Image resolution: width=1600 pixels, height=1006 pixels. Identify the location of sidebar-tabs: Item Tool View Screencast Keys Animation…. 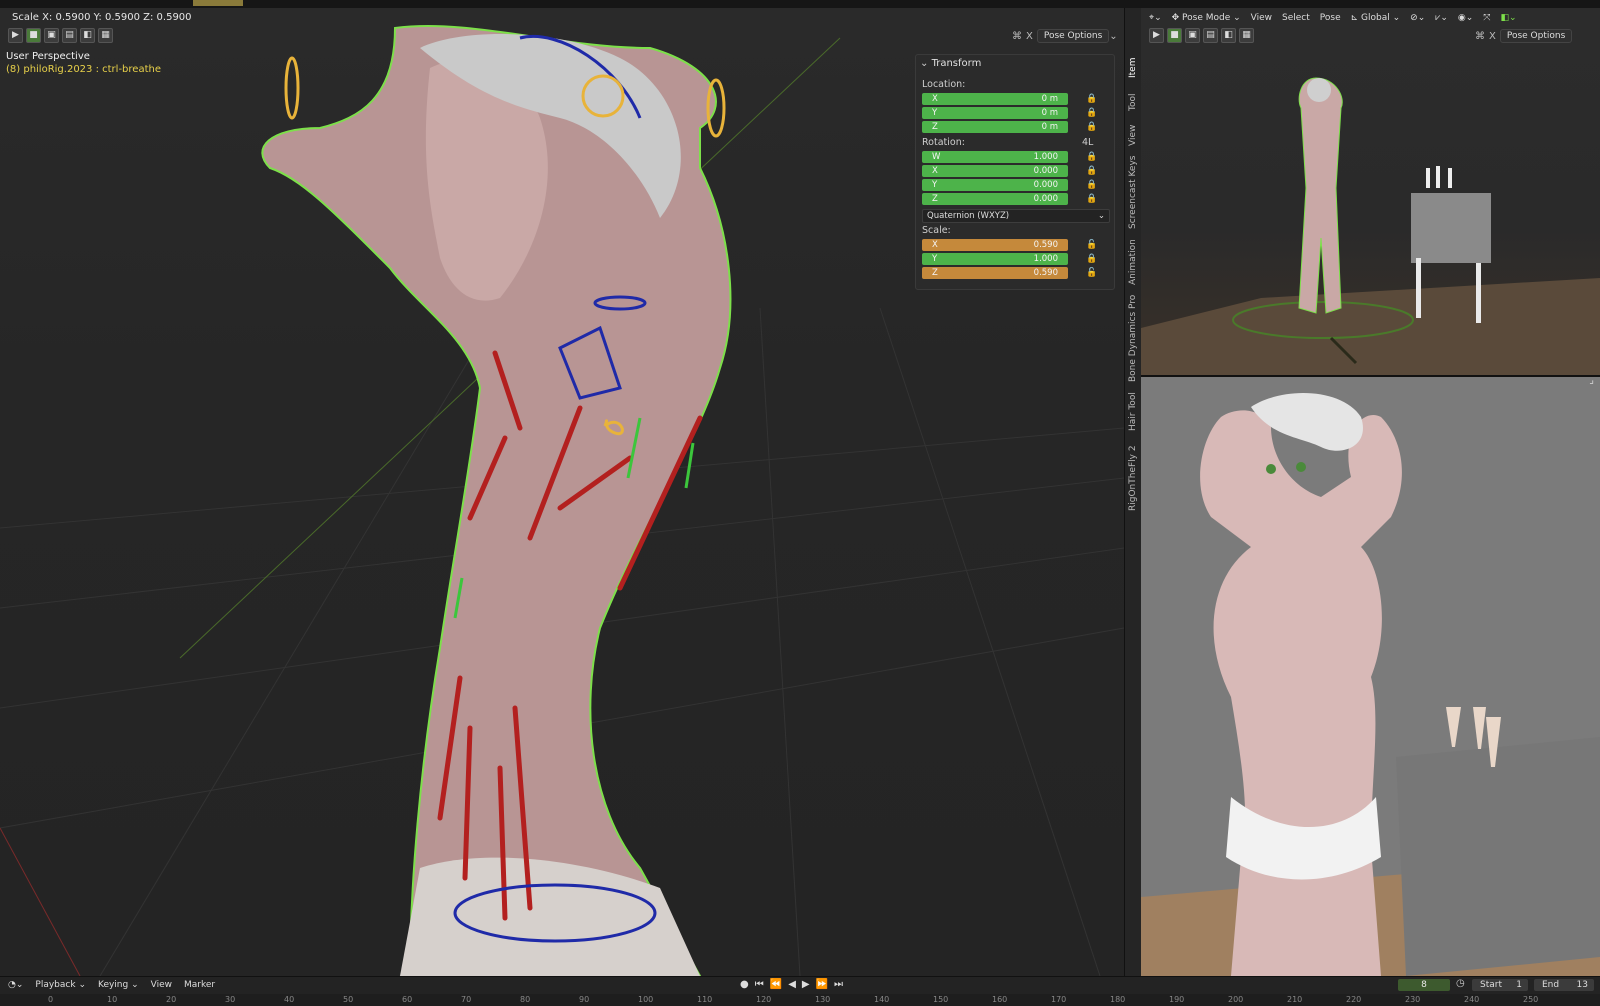
(1132, 492).